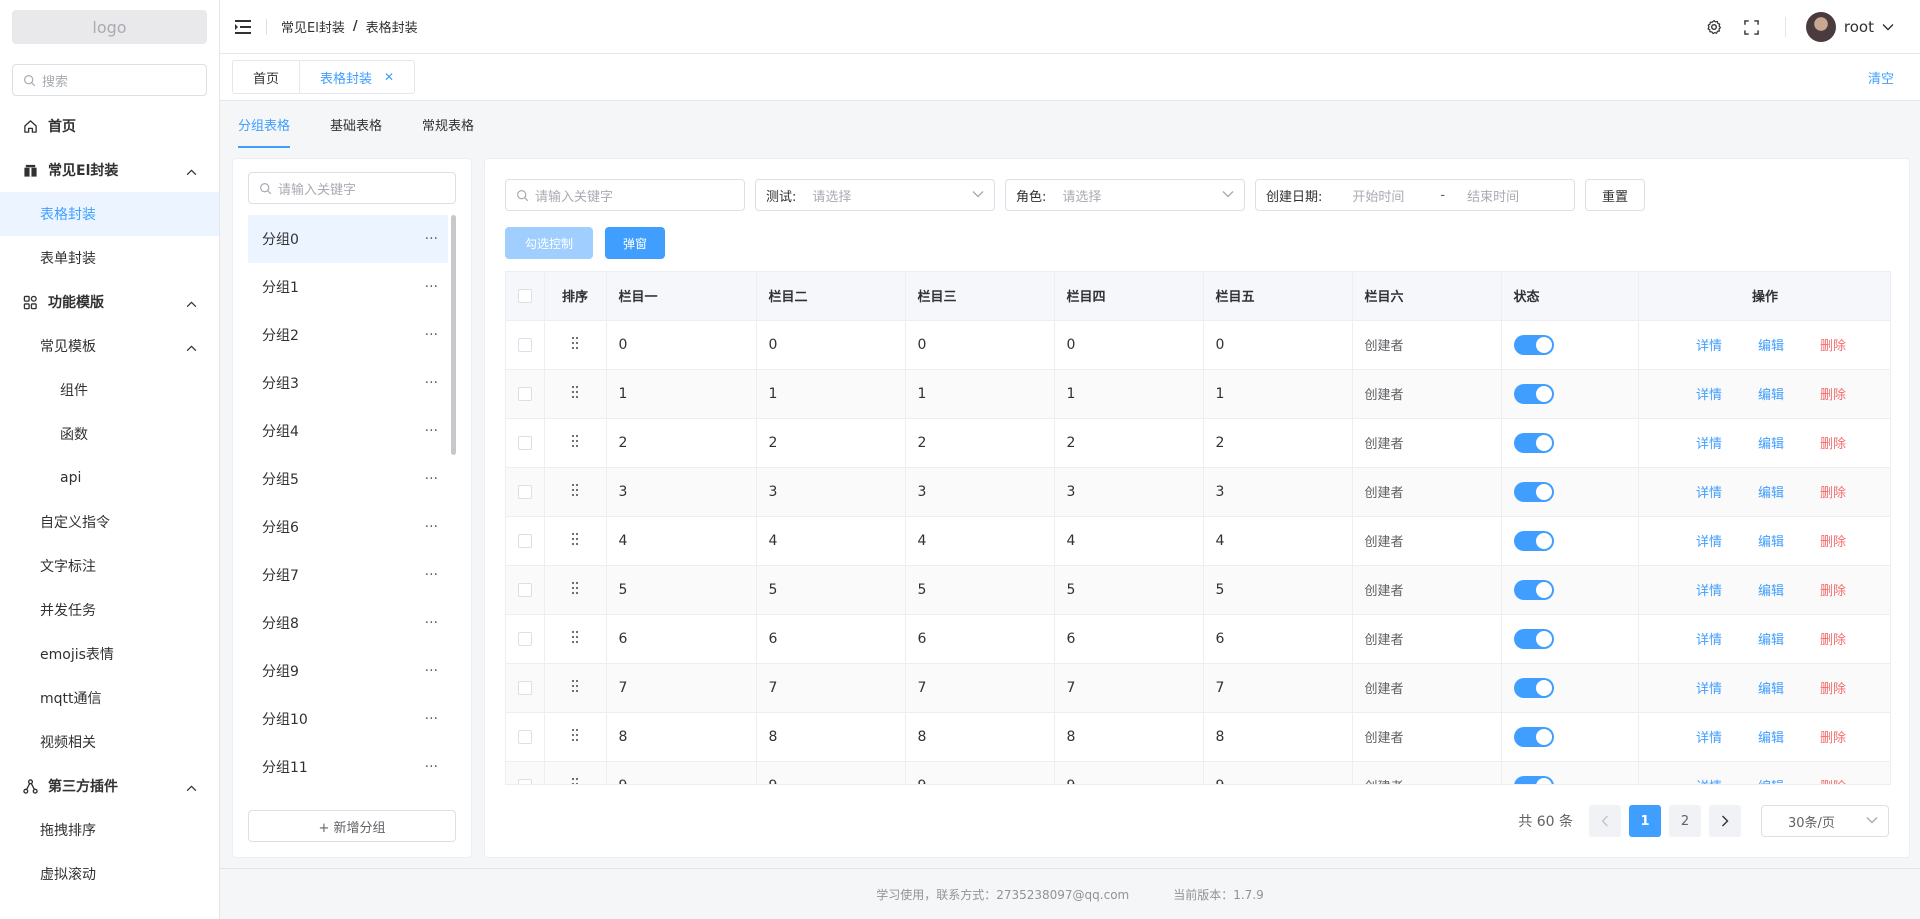  Describe the element at coordinates (348, 527) in the screenshot. I see `group-item: 分组6 ···` at that location.